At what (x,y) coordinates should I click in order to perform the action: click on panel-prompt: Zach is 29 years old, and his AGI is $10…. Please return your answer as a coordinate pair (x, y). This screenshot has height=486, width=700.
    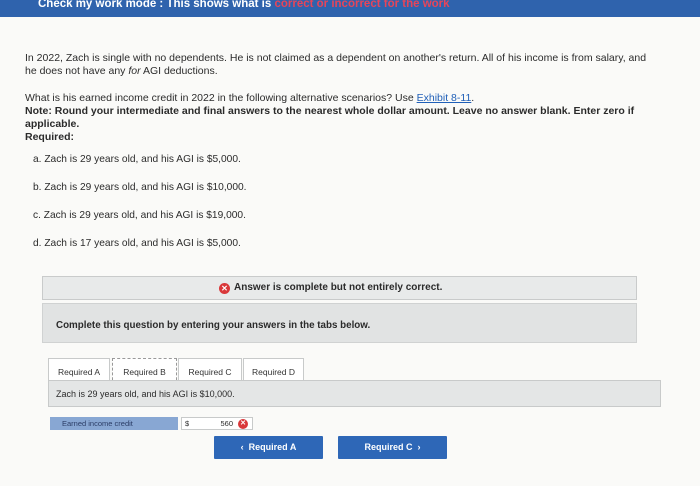
    Looking at the image, I should click on (145, 394).